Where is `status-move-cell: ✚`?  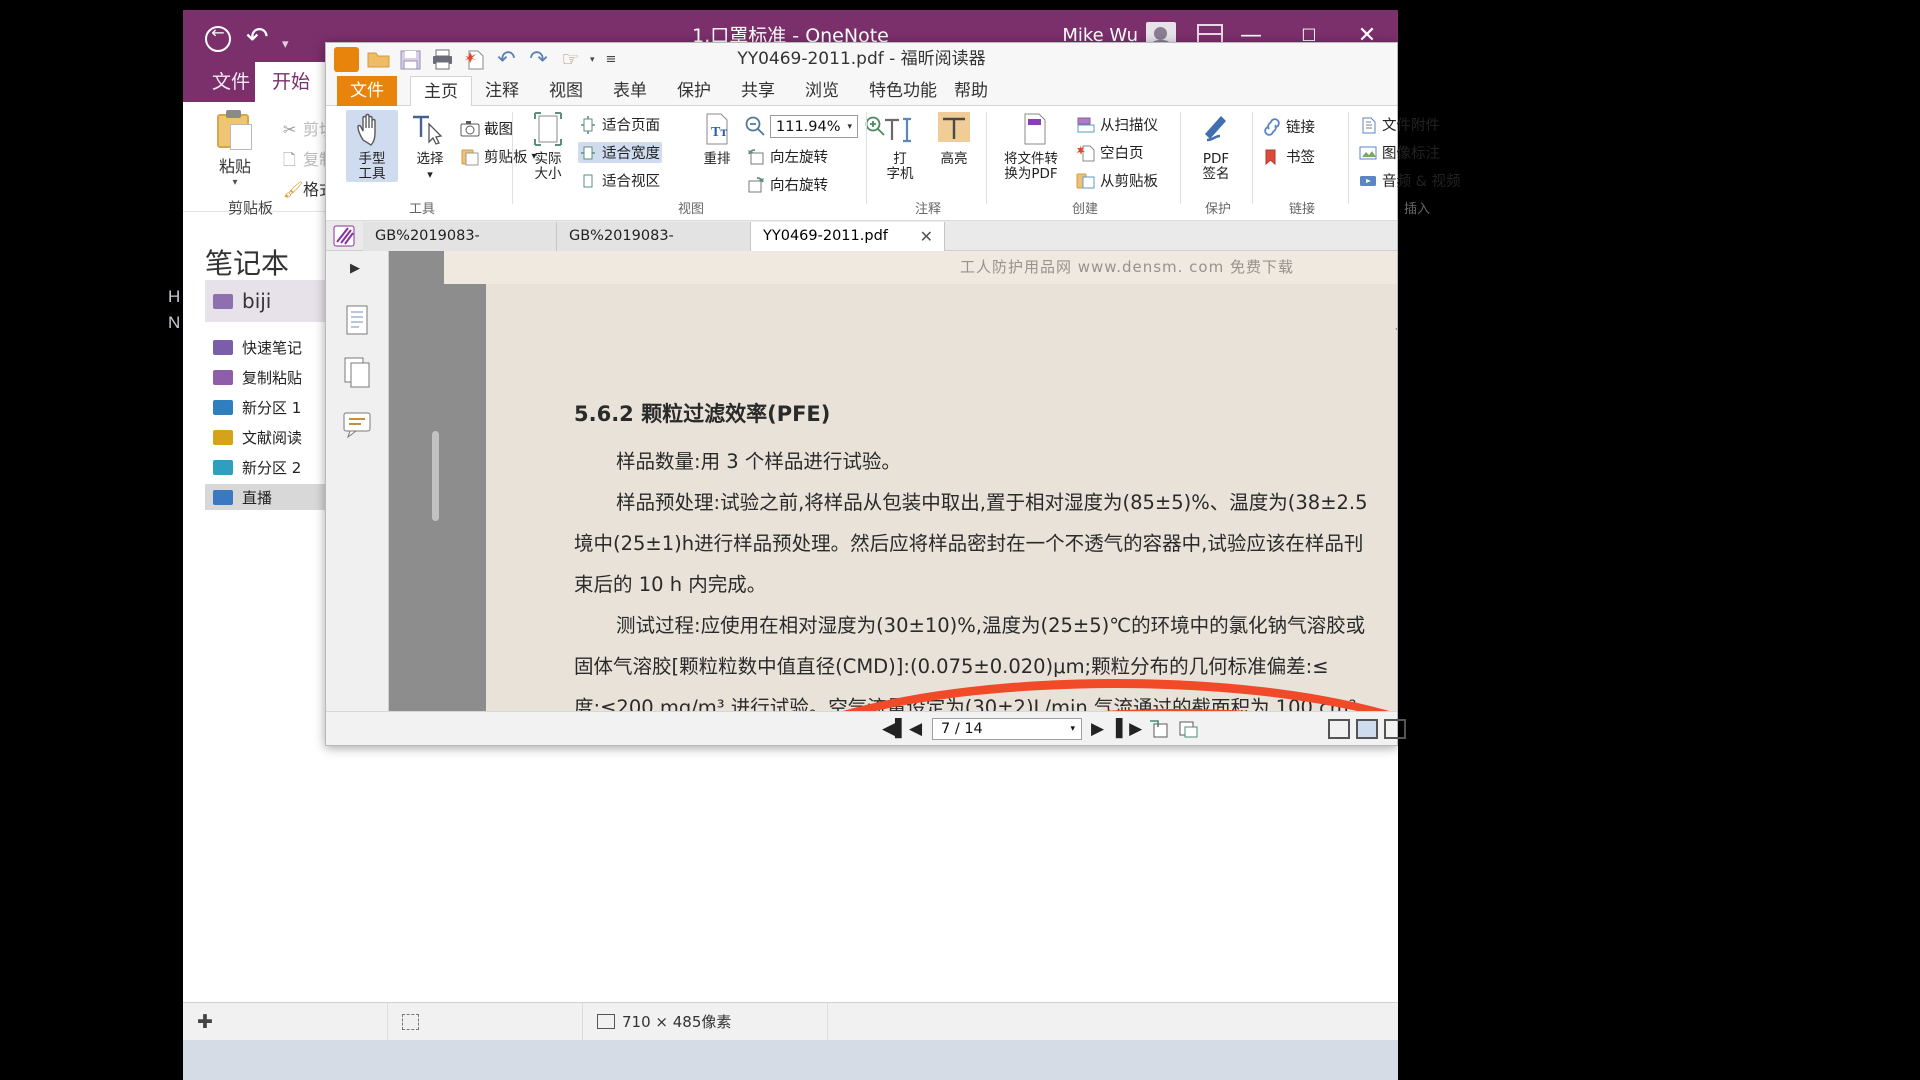 status-move-cell: ✚ is located at coordinates (285, 1021).